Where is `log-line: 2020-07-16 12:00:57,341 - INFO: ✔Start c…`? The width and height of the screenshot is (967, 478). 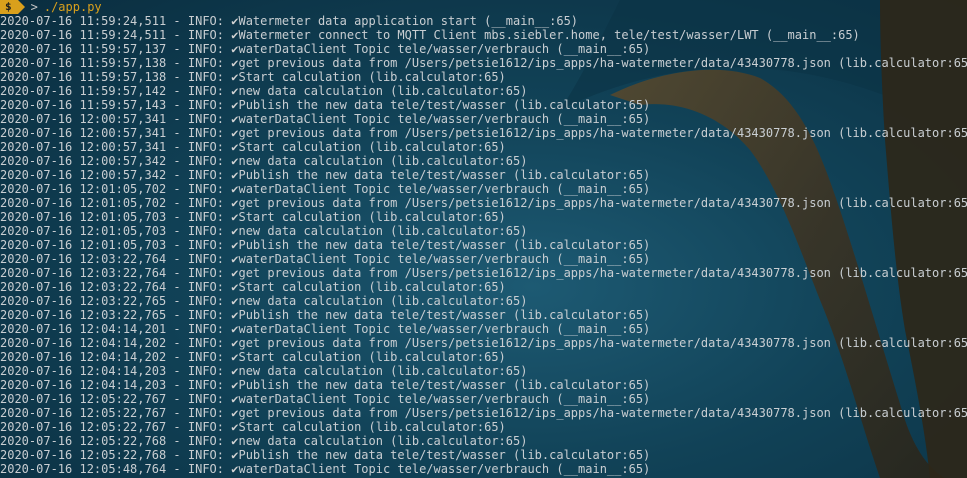
log-line: 2020-07-16 12:00:57,341 - INFO: ✔Start c… is located at coordinates (483, 147).